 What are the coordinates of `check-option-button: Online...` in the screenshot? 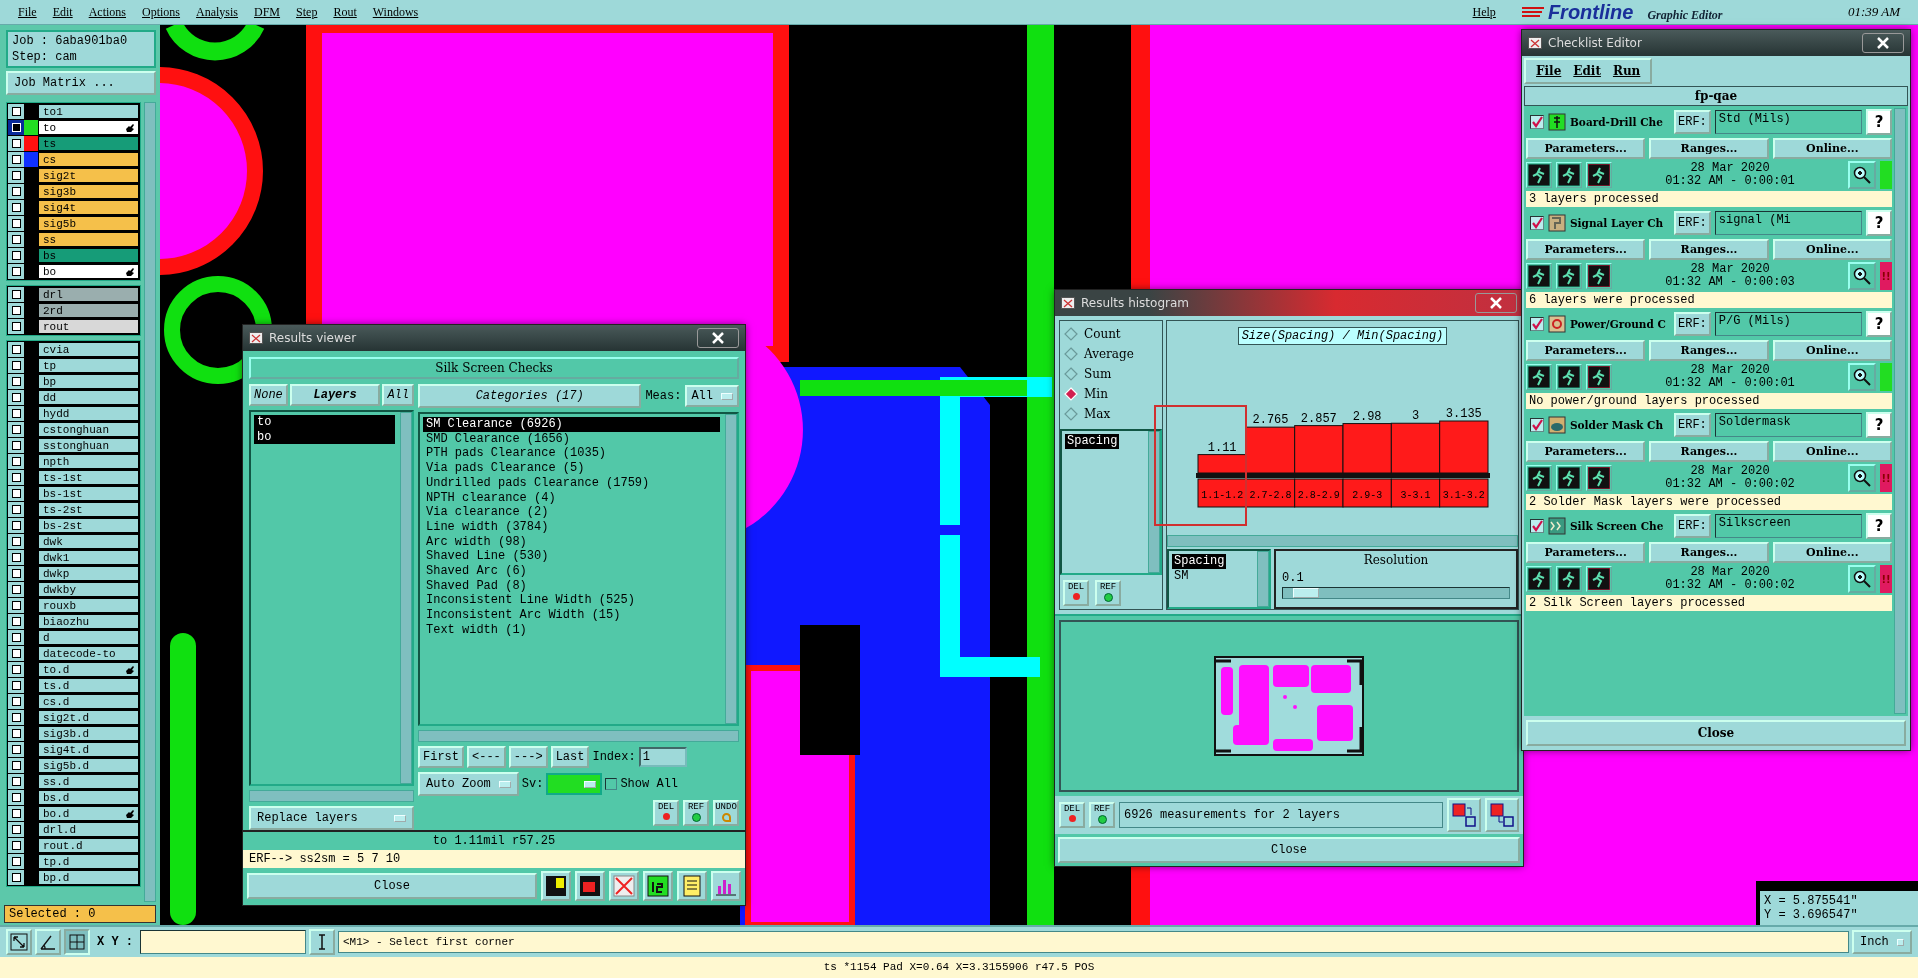 It's located at (1832, 451).